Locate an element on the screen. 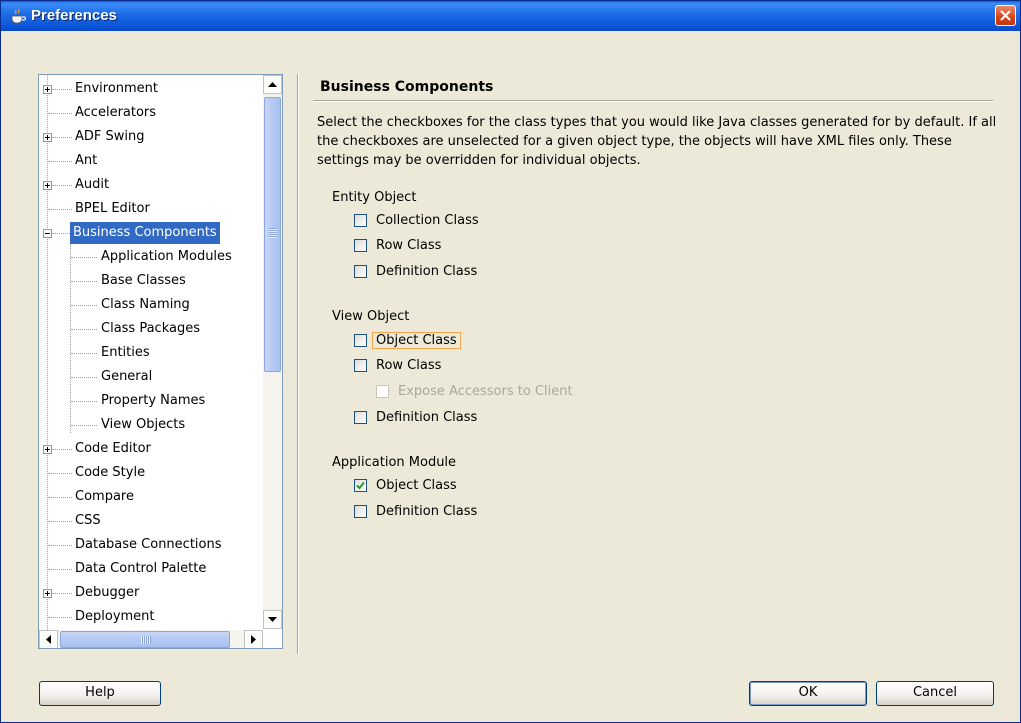  tree-horizontal-scrollbar is located at coordinates (151, 639).